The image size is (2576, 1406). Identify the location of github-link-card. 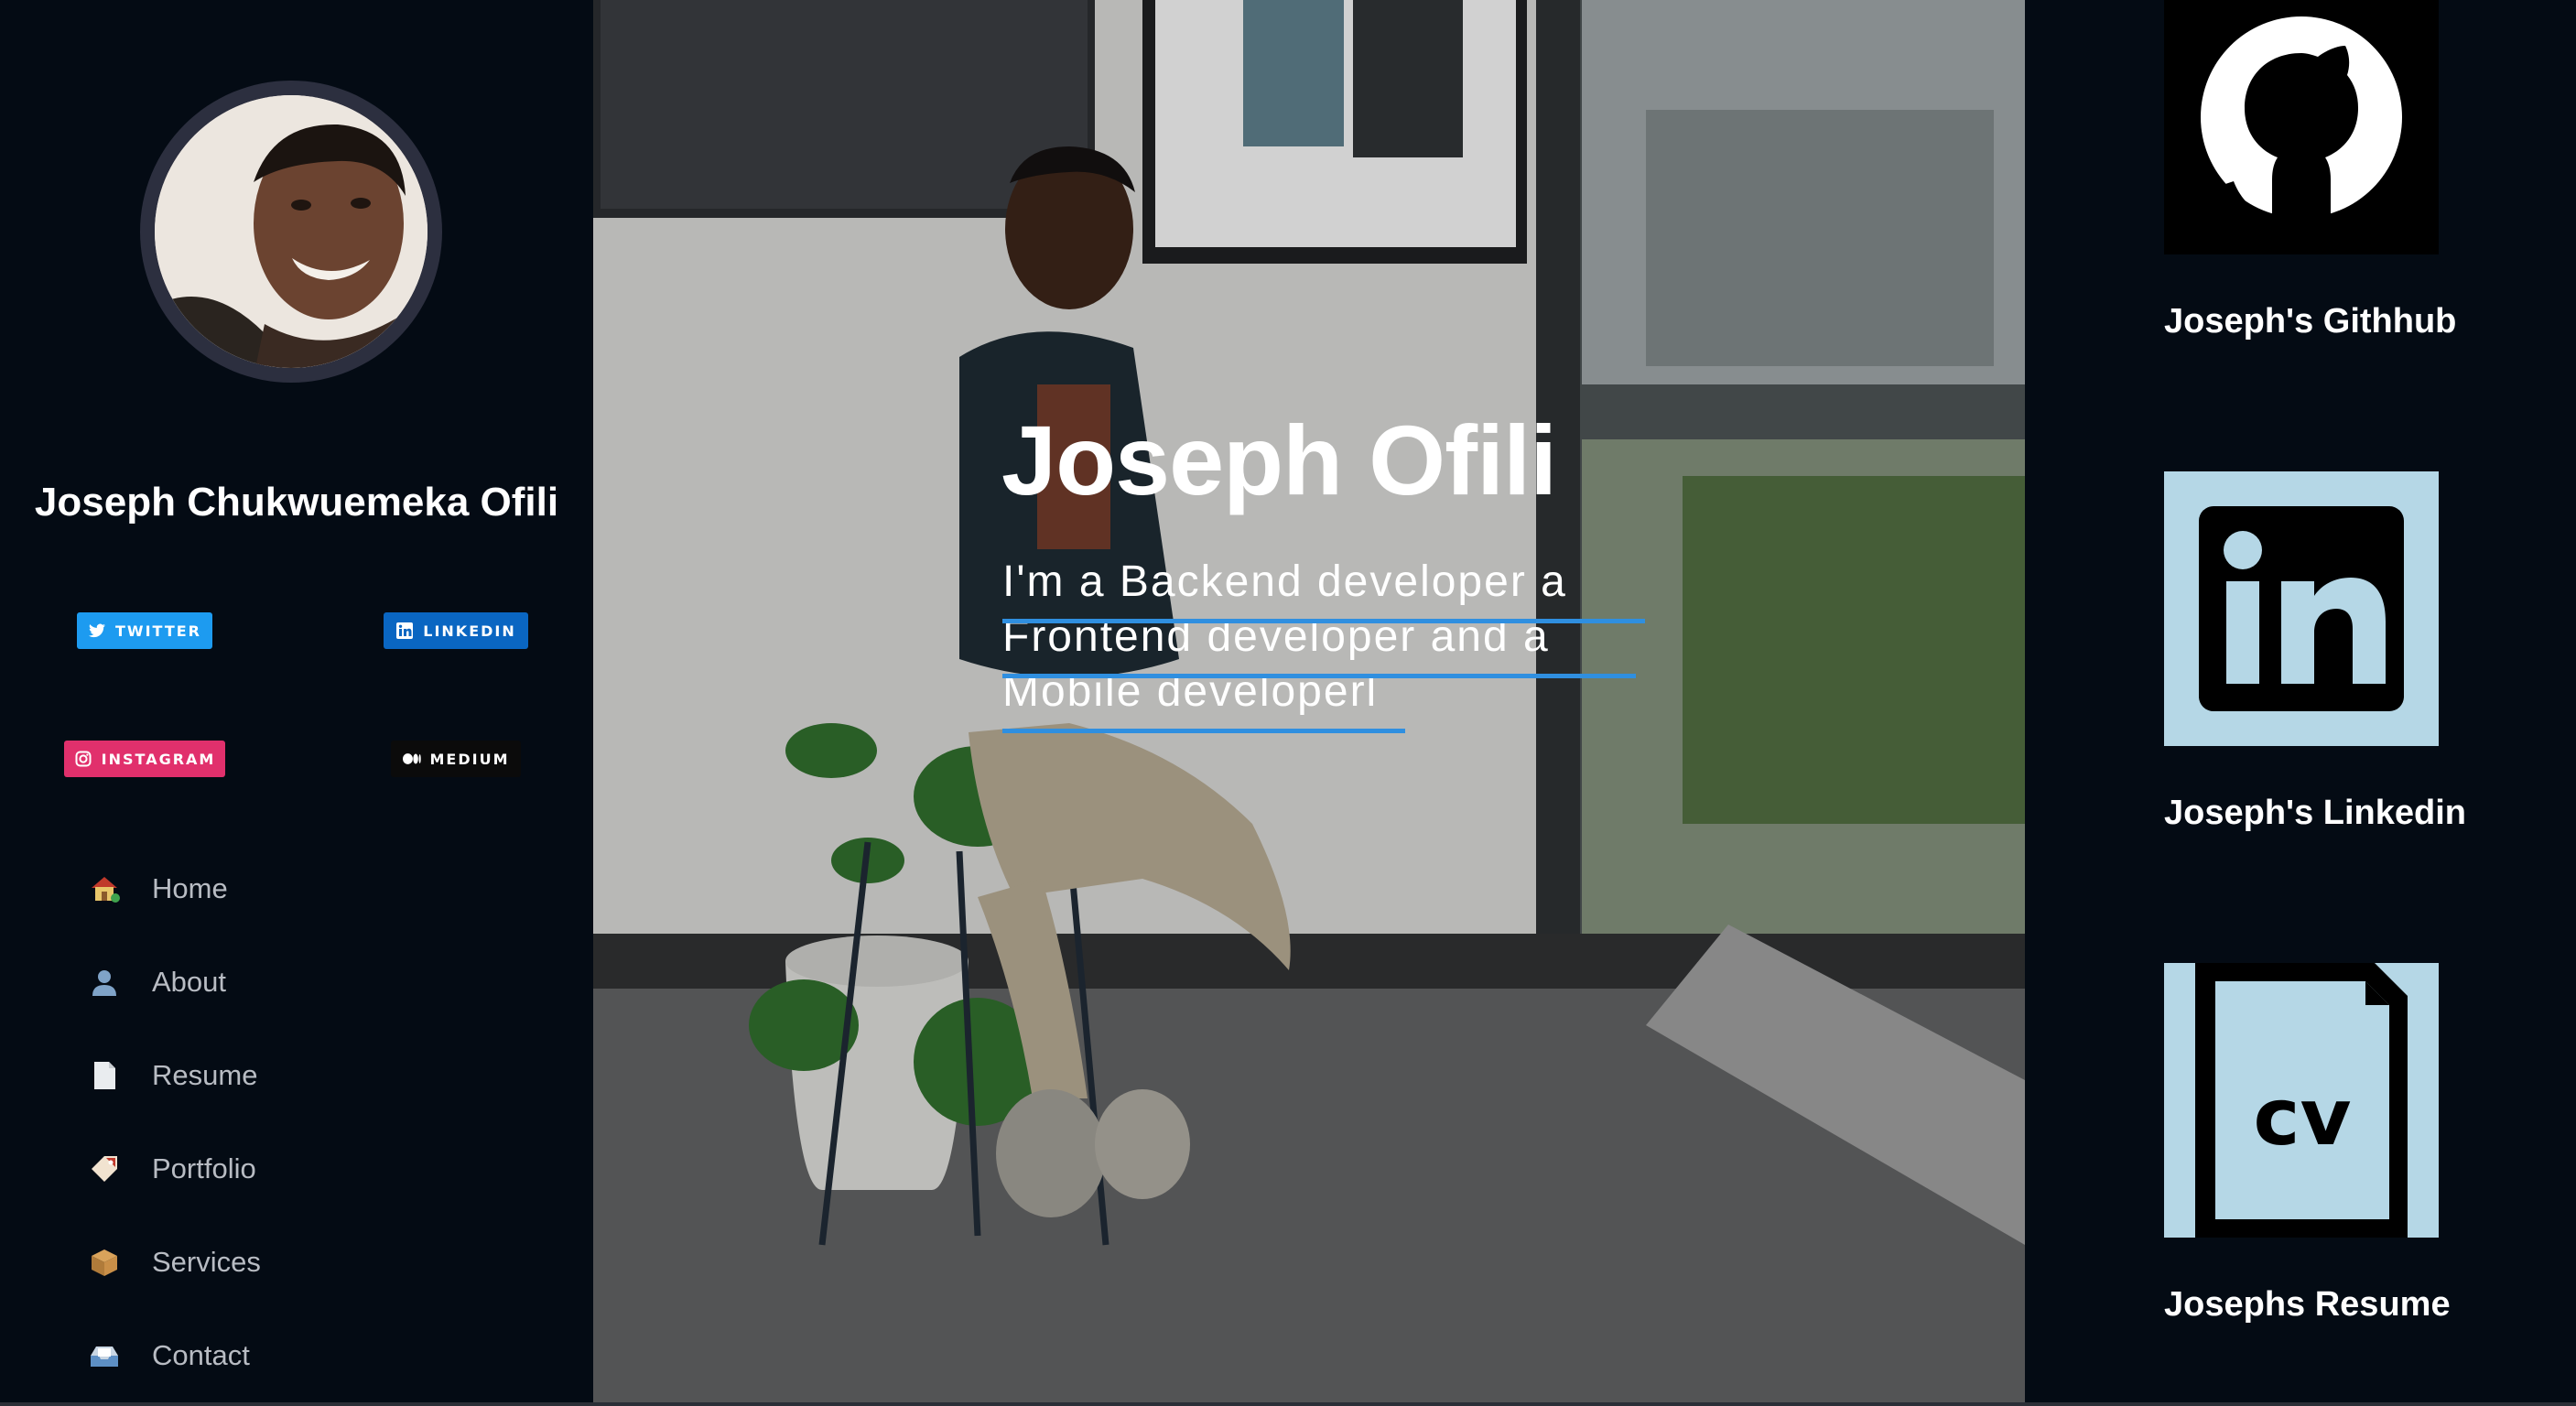
(2302, 138).